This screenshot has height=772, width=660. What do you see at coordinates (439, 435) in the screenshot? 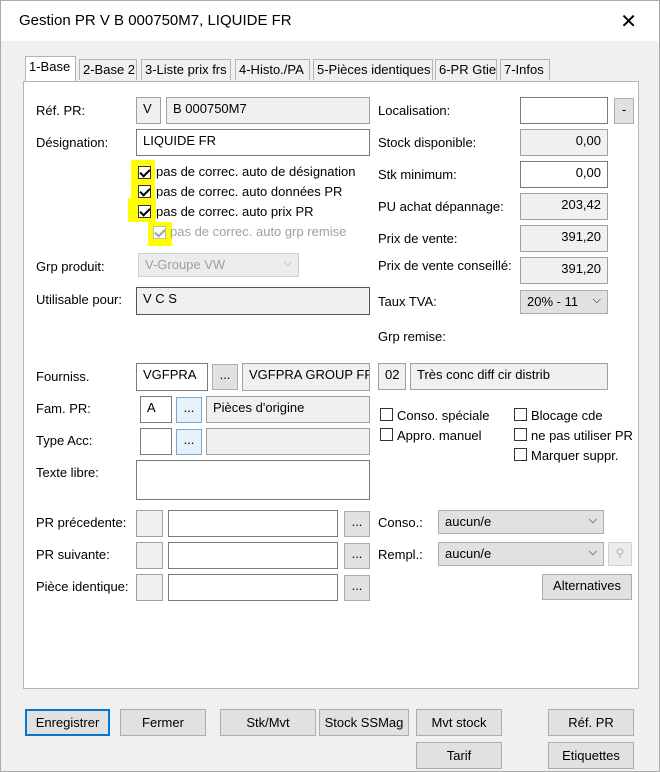
I see `checkbox-label: Appro. manuel` at bounding box center [439, 435].